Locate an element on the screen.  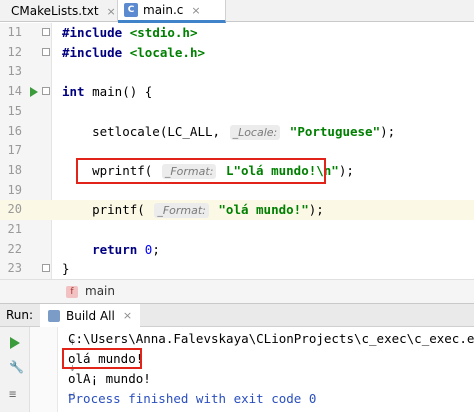
tab-label: main.c is located at coordinates (163, 10).